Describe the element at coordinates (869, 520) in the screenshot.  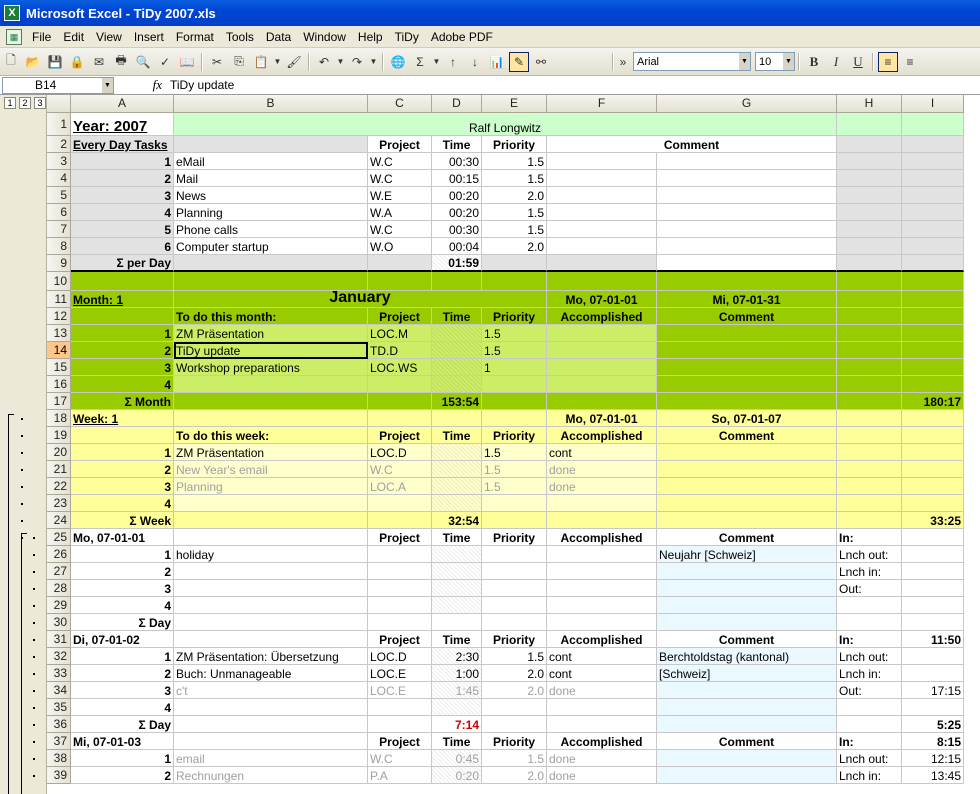
I see `cell-H24` at that location.